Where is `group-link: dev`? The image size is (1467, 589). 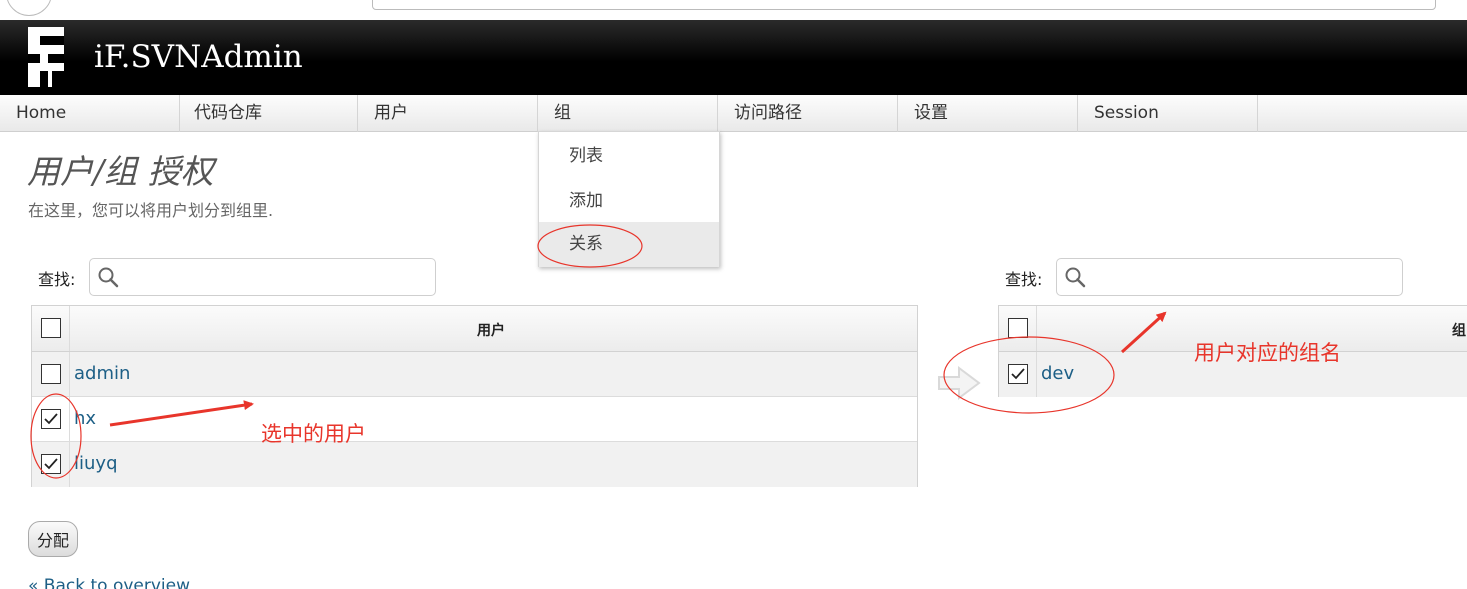
group-link: dev is located at coordinates (1057, 373).